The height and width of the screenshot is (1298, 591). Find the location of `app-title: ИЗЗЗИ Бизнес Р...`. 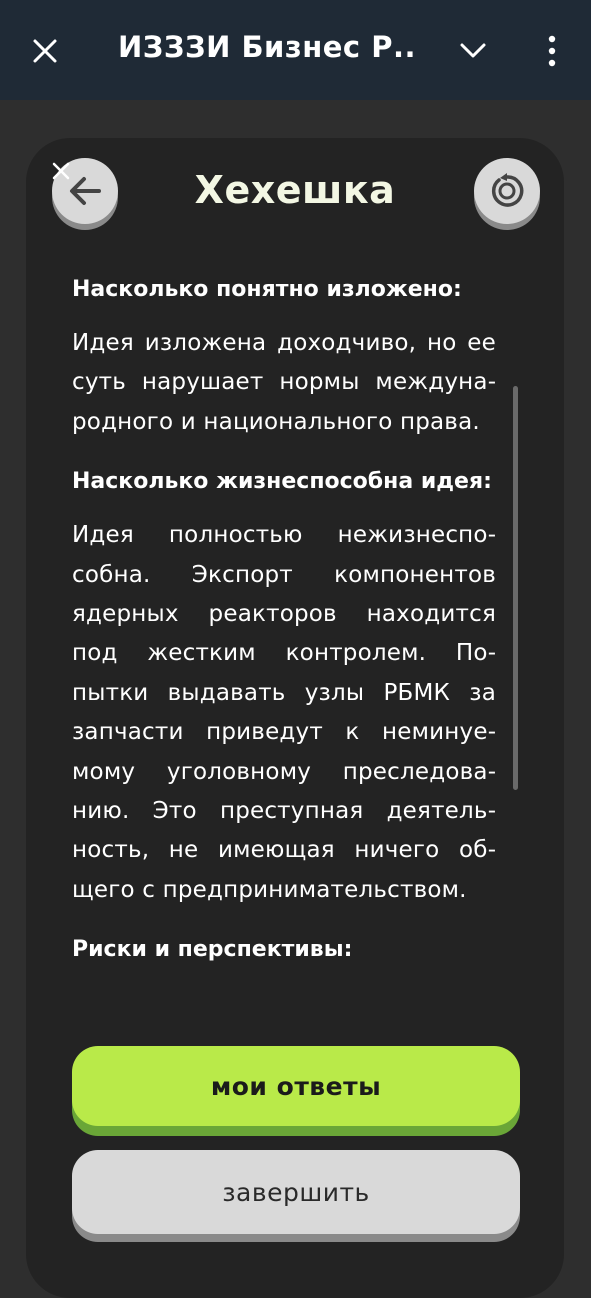

app-title: ИЗЗЗИ Бизнес Р... is located at coordinates (268, 47).